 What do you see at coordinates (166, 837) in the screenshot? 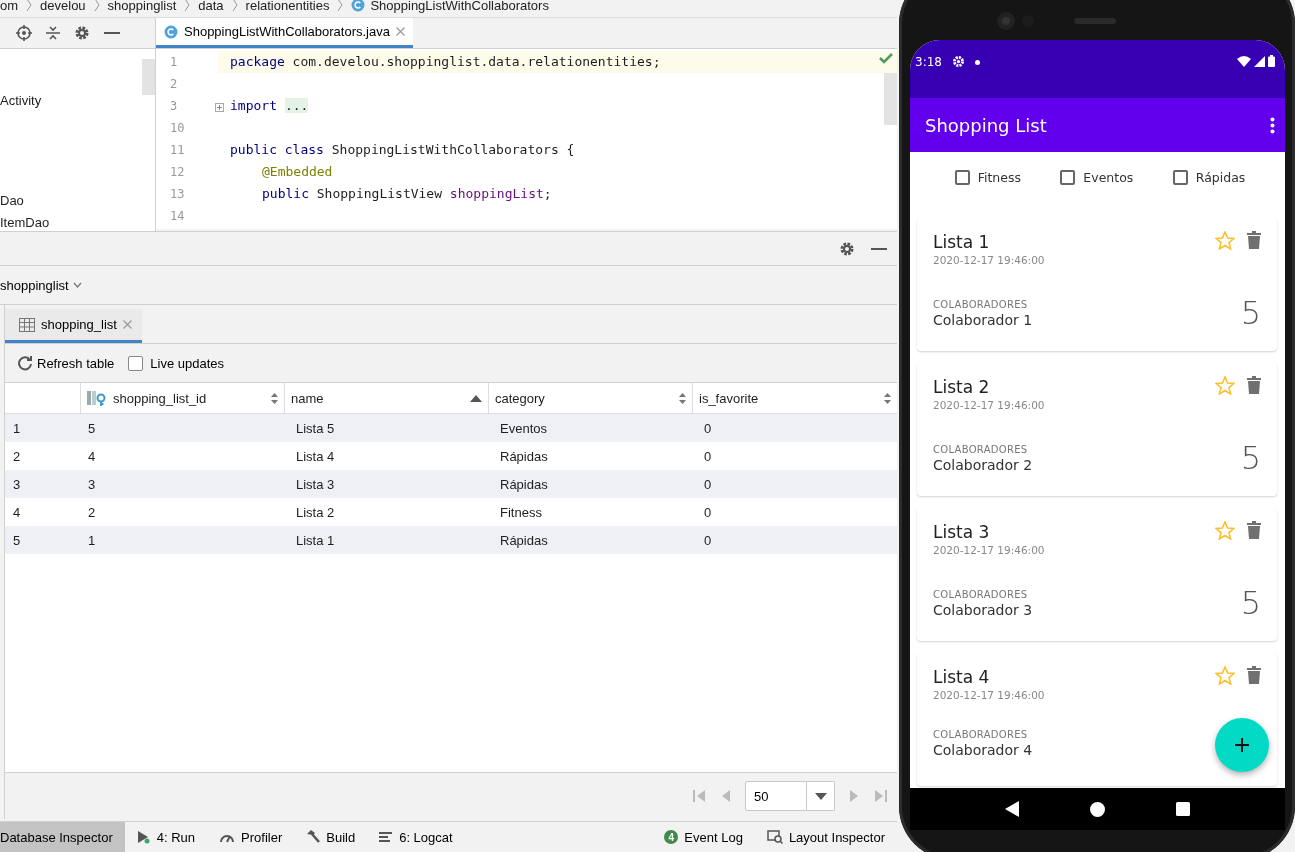
I see `tool-window-button: 4: Run` at bounding box center [166, 837].